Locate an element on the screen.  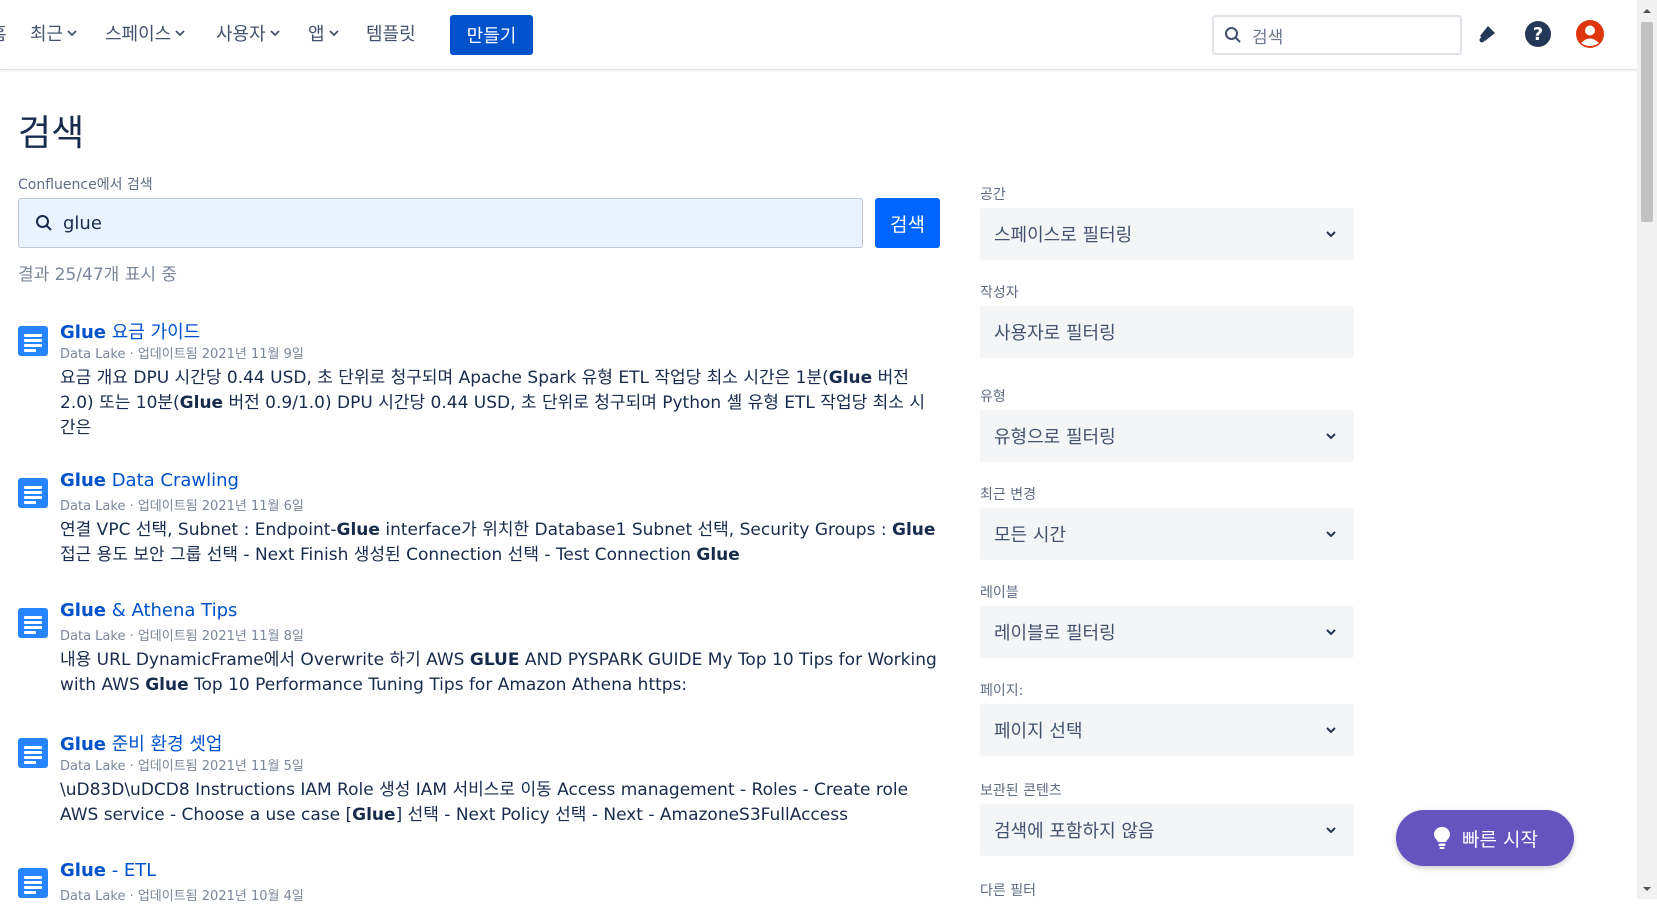
result-title-link: Glue - ETL is located at coordinates (108, 870).